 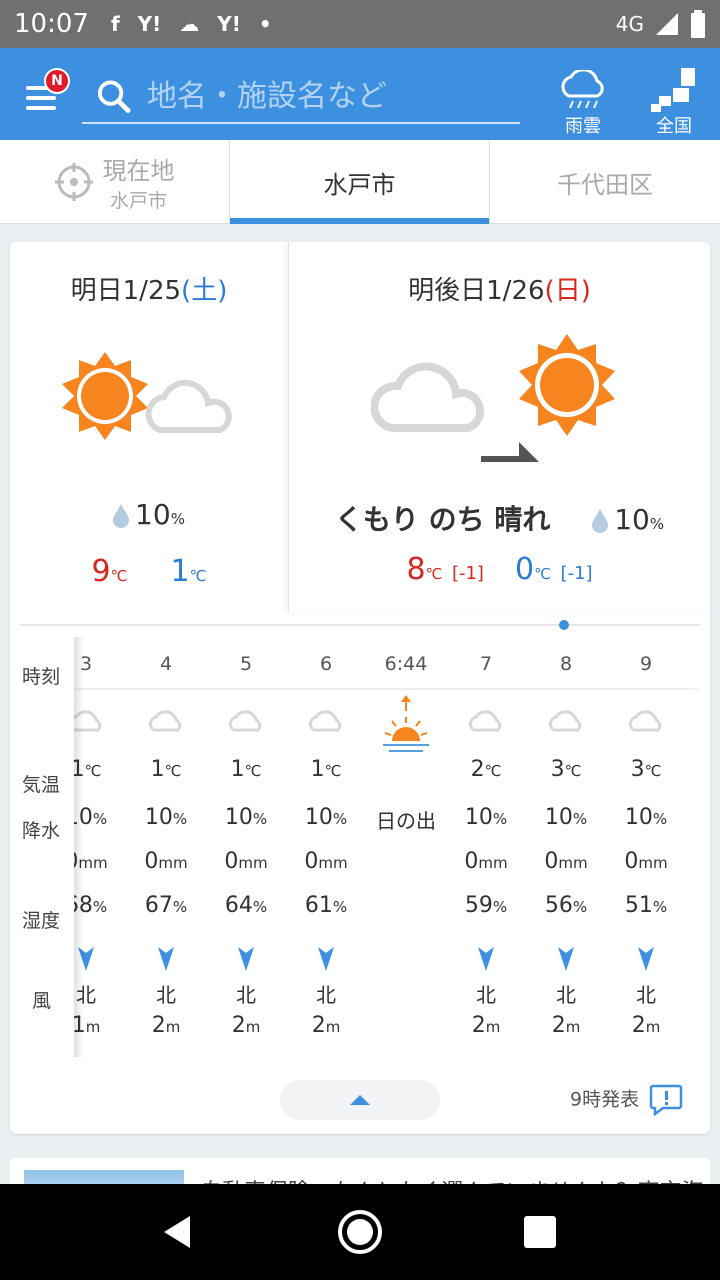 What do you see at coordinates (41, 98) in the screenshot?
I see `hamburger-icon-bar` at bounding box center [41, 98].